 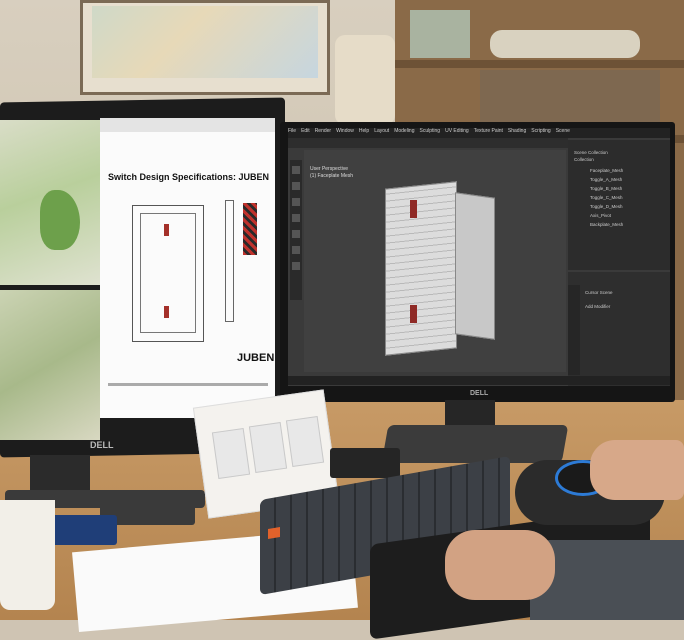 I want to click on outliner-item: Toggle_A_Mesh, so click(x=606, y=179).